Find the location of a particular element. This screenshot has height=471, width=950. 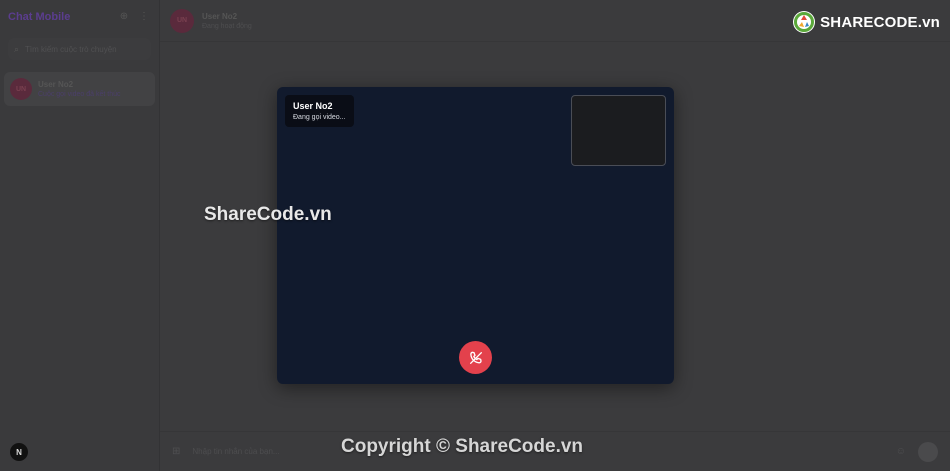

chat-contact-status: Đang hoạt động is located at coordinates (227, 26).